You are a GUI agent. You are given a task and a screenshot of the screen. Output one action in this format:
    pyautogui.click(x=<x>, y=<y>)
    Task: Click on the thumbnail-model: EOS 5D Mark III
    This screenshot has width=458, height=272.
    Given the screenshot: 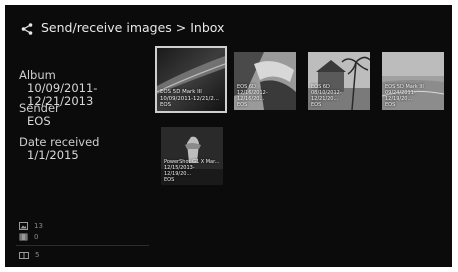 What is the action you would take?
    pyautogui.click(x=181, y=92)
    